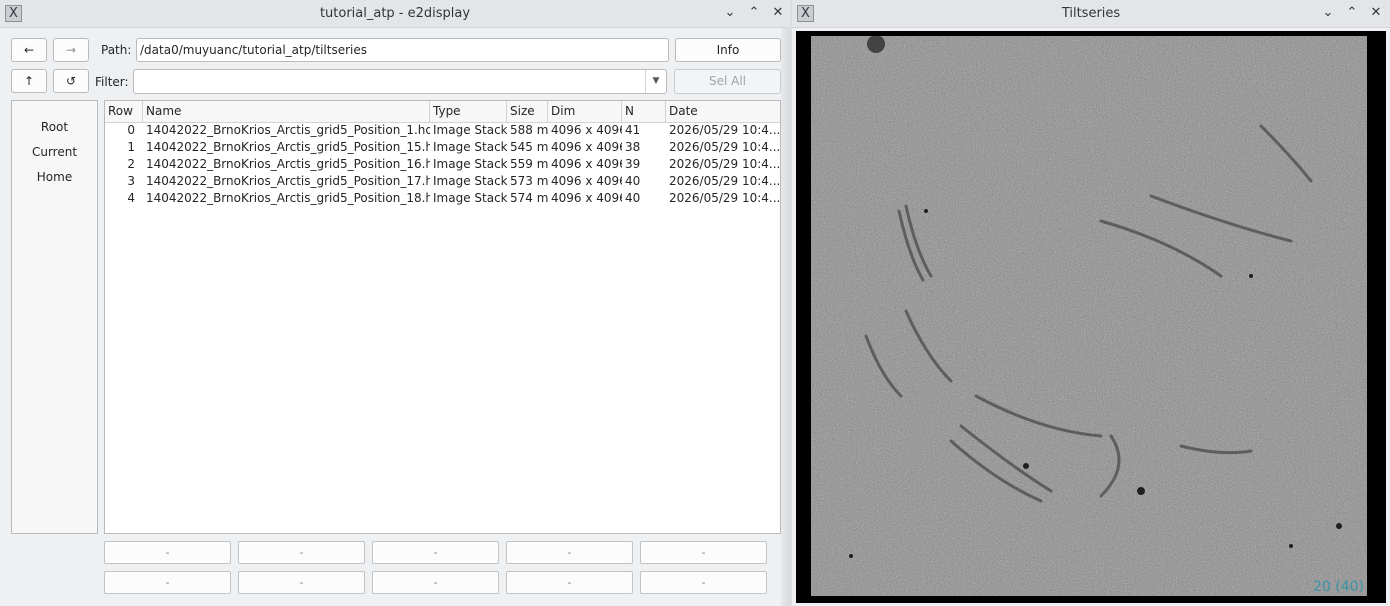  What do you see at coordinates (529, 147) in the screenshot?
I see `cell-size: 545 m` at bounding box center [529, 147].